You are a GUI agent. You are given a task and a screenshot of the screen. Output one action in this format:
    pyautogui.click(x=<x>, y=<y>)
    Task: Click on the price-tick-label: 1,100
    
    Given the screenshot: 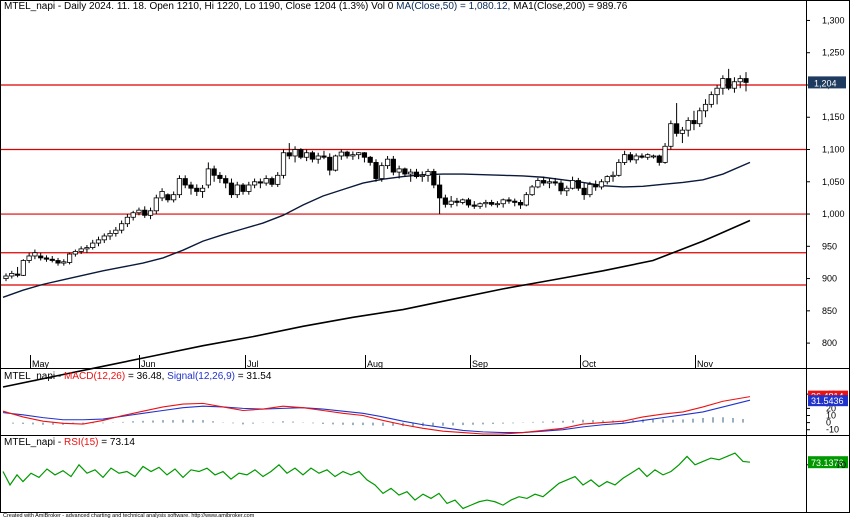 What is the action you would take?
    pyautogui.click(x=833, y=150)
    